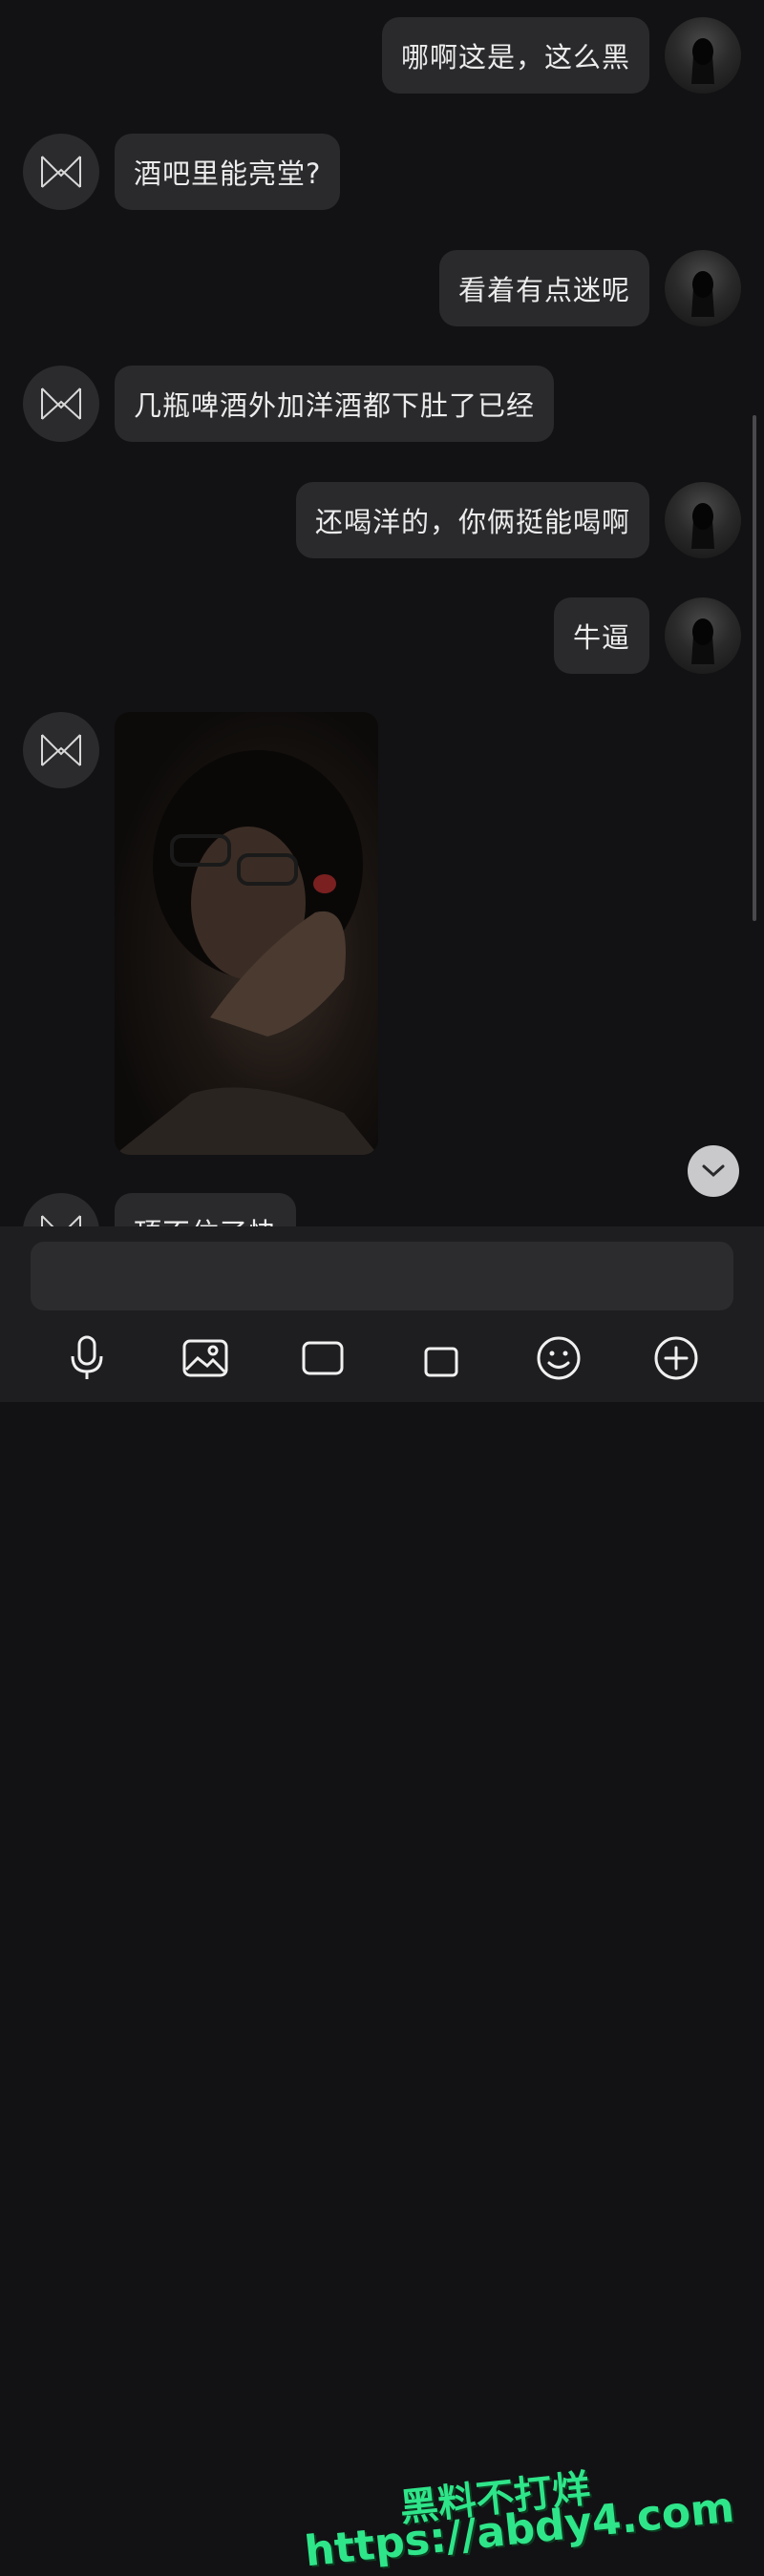 This screenshot has height=2576, width=764. I want to click on photo-message, so click(246, 933).